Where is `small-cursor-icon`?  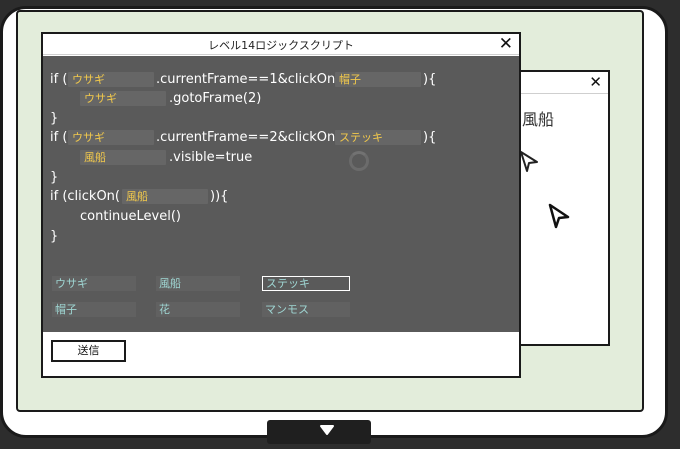
small-cursor-icon is located at coordinates (529, 161).